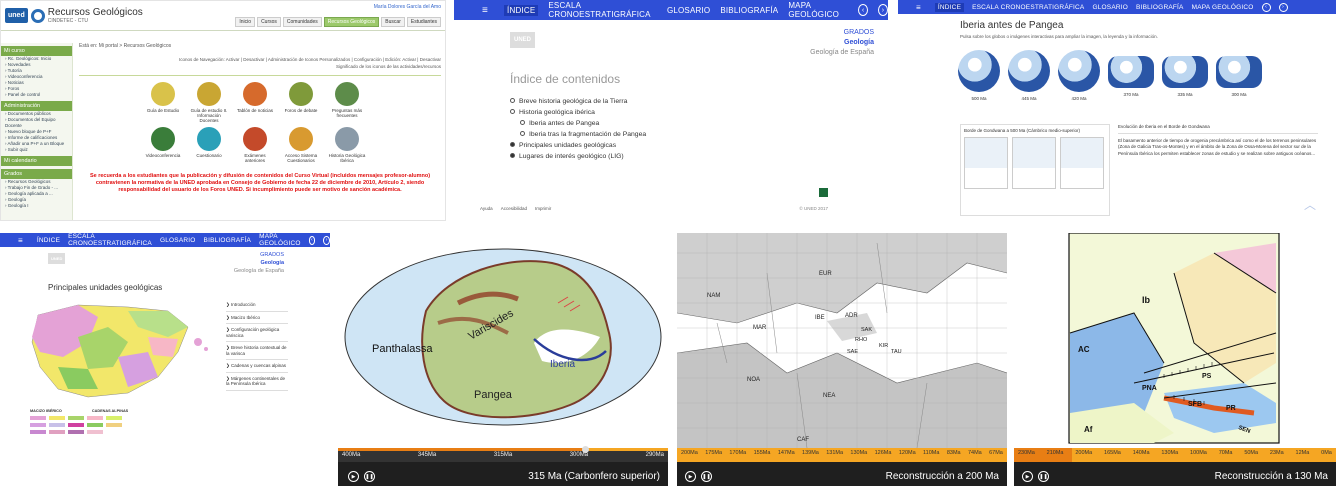 The image size is (1336, 486). What do you see at coordinates (36, 206) in the screenshot?
I see `sidebar-item: › Geología I` at bounding box center [36, 206].